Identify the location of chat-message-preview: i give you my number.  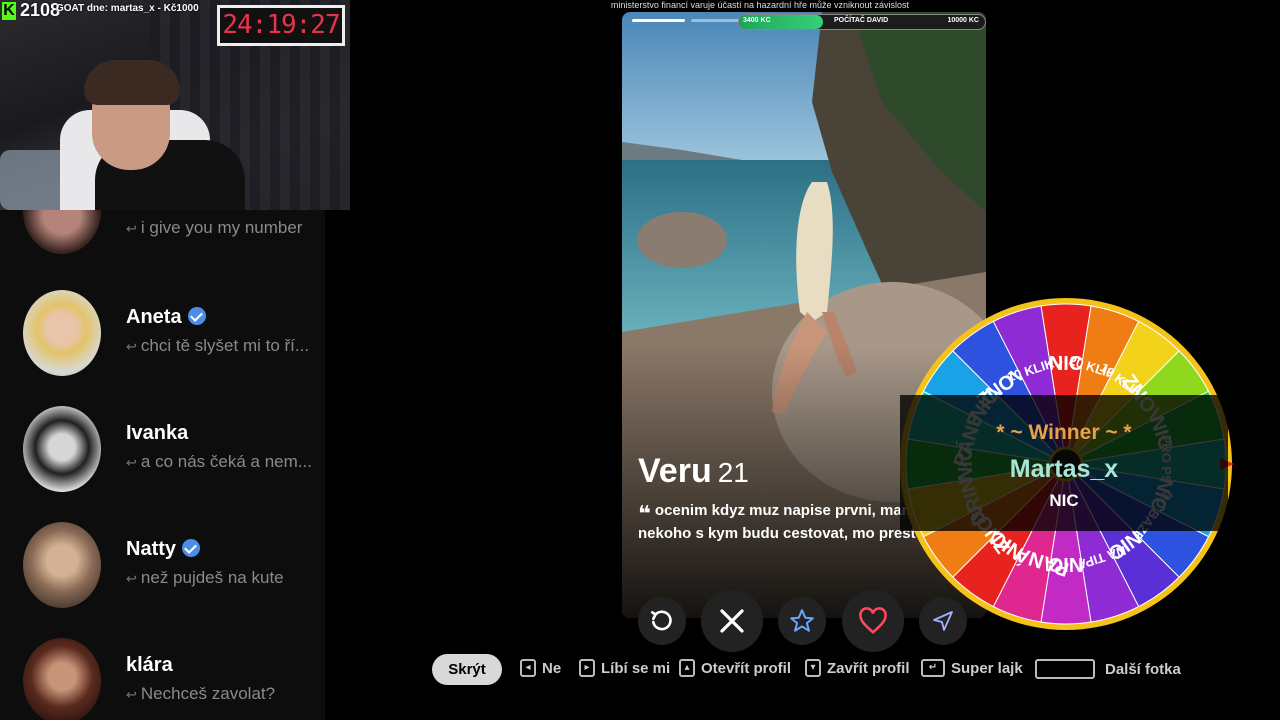
(221, 227).